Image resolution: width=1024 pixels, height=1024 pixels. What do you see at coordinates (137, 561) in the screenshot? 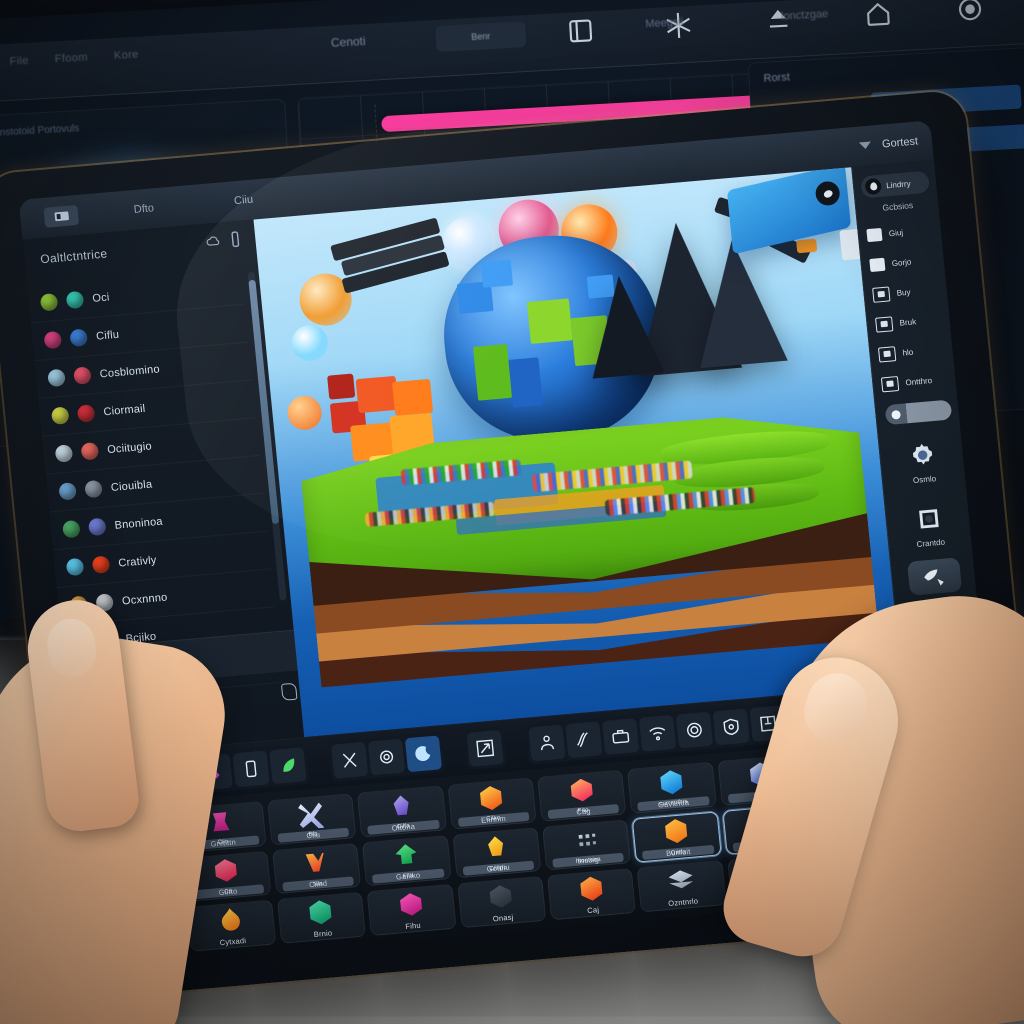
I see `list-item-label: Crativly` at bounding box center [137, 561].